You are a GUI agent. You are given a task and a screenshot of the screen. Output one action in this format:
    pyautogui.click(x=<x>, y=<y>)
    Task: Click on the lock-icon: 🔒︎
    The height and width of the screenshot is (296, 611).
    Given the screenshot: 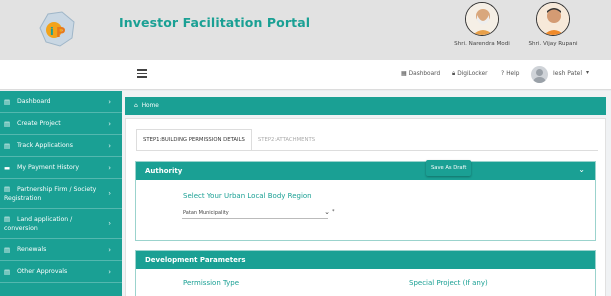 What is the action you would take?
    pyautogui.click(x=454, y=73)
    